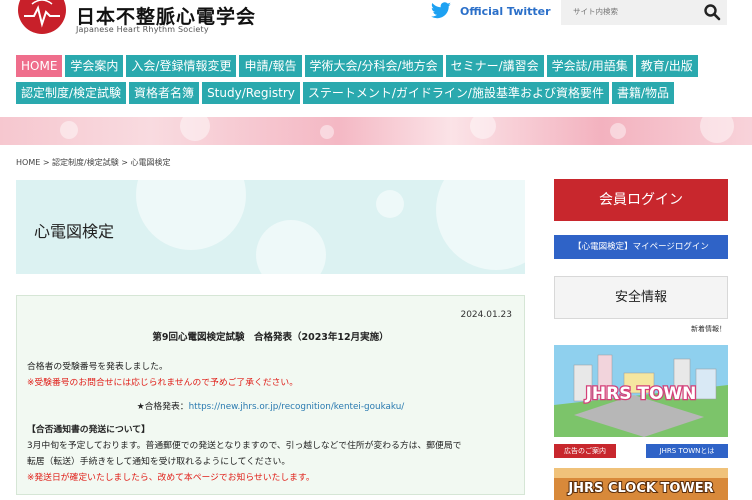 The height and width of the screenshot is (500, 752). Describe the element at coordinates (93, 162) in the screenshot. I see `breadcrumb: HOME > 認定制度/検定試験 > 心電図検定` at that location.